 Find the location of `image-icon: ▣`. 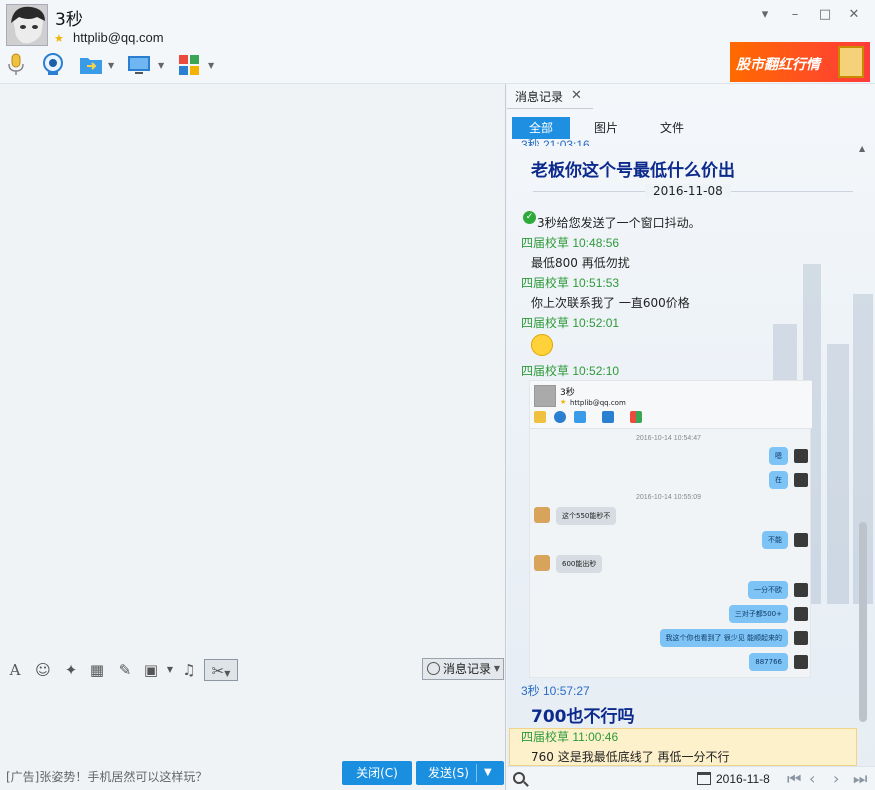

image-icon: ▣ is located at coordinates (151, 670).